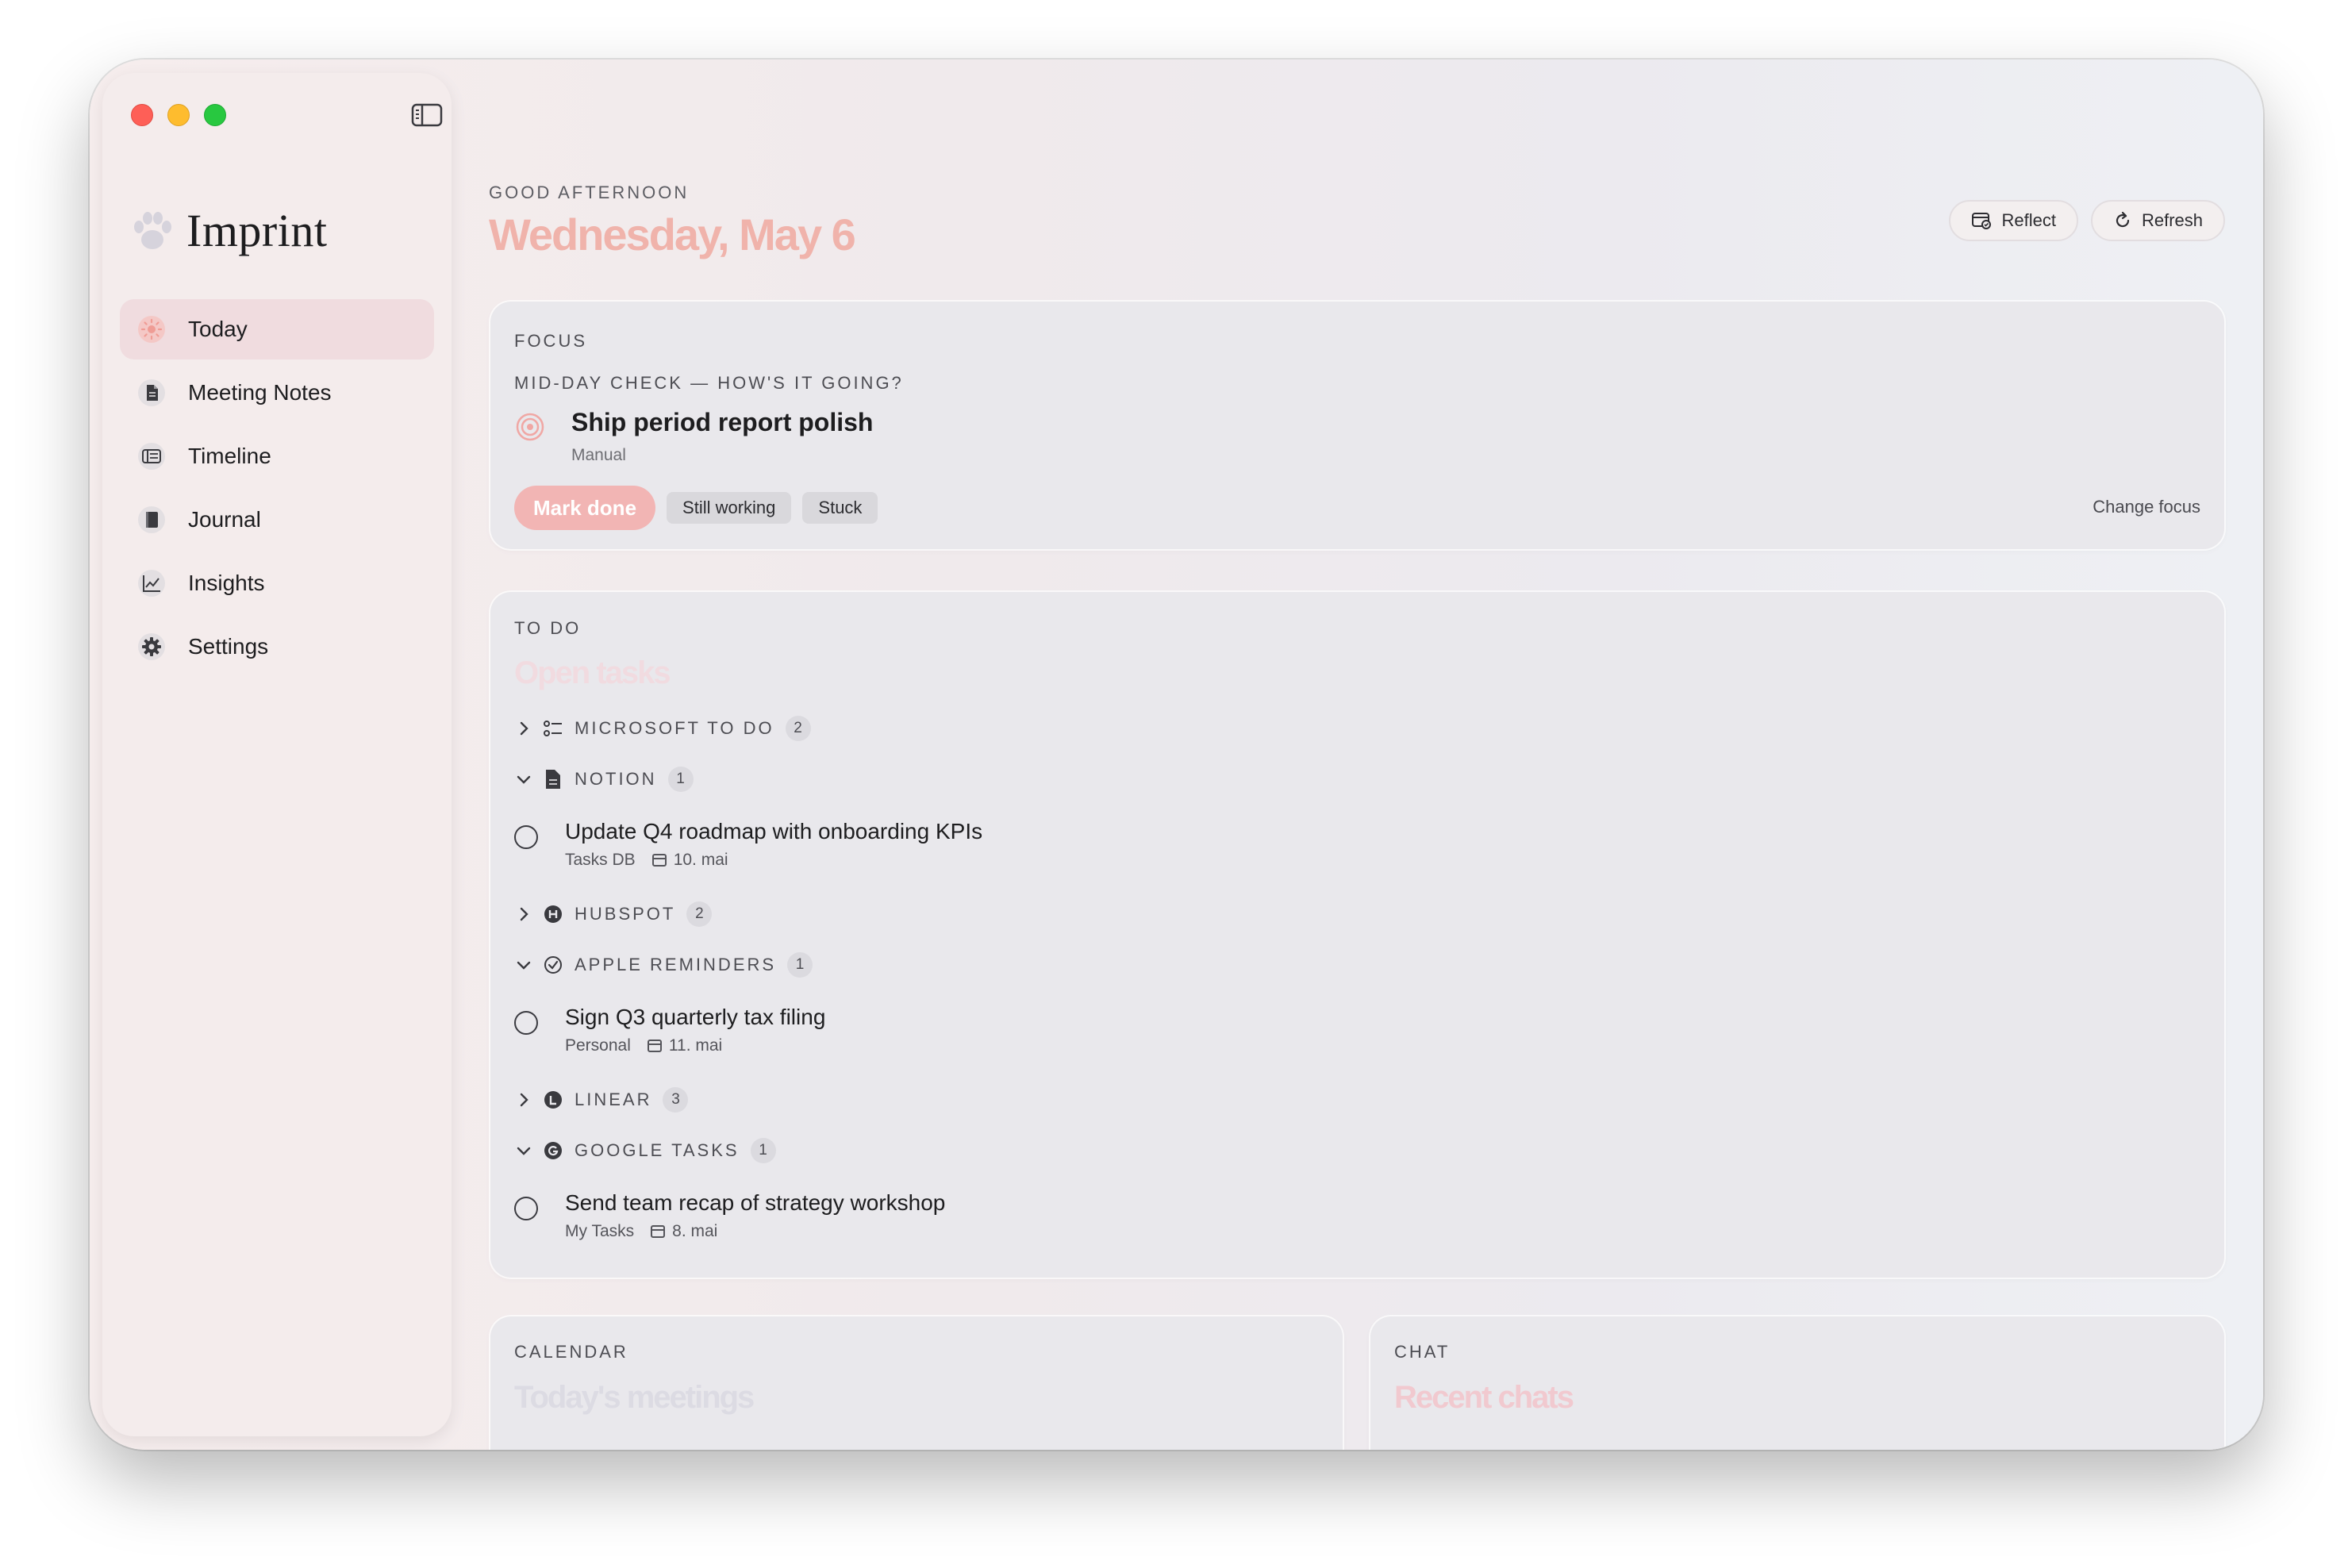  I want to click on group-name: MICROSOFT TO DO, so click(674, 728).